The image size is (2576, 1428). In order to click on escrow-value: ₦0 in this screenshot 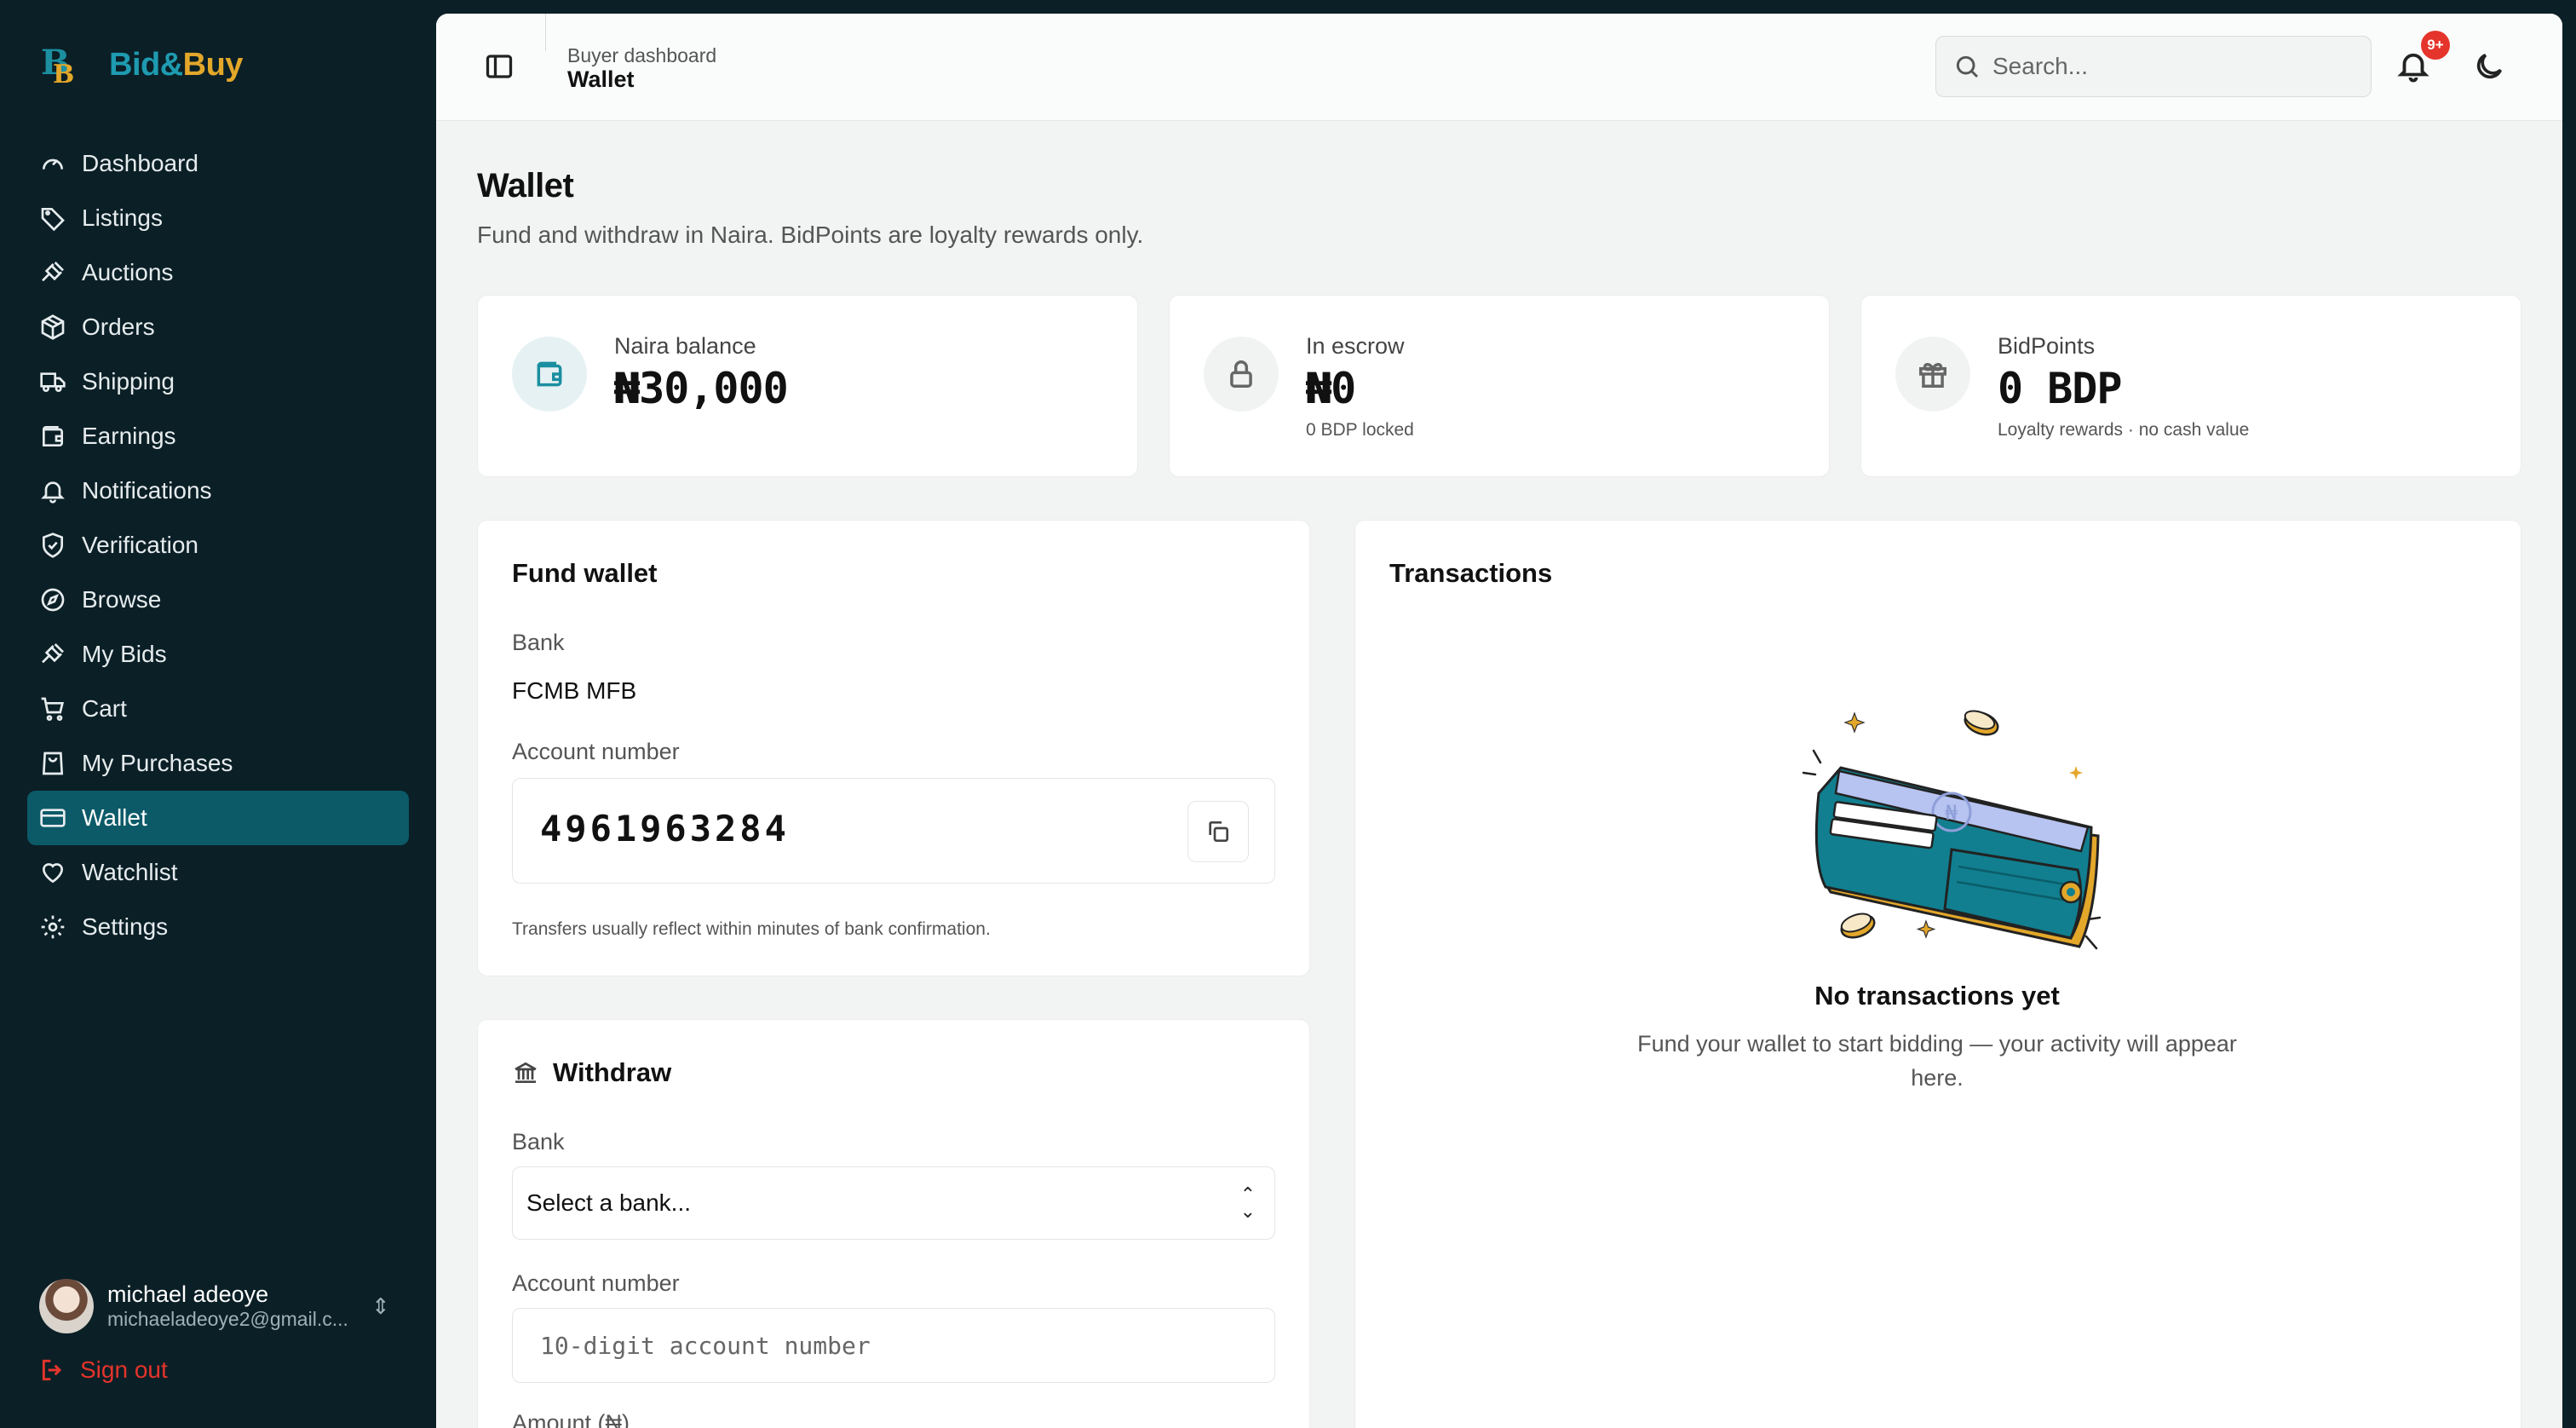, I will do `click(1331, 389)`.